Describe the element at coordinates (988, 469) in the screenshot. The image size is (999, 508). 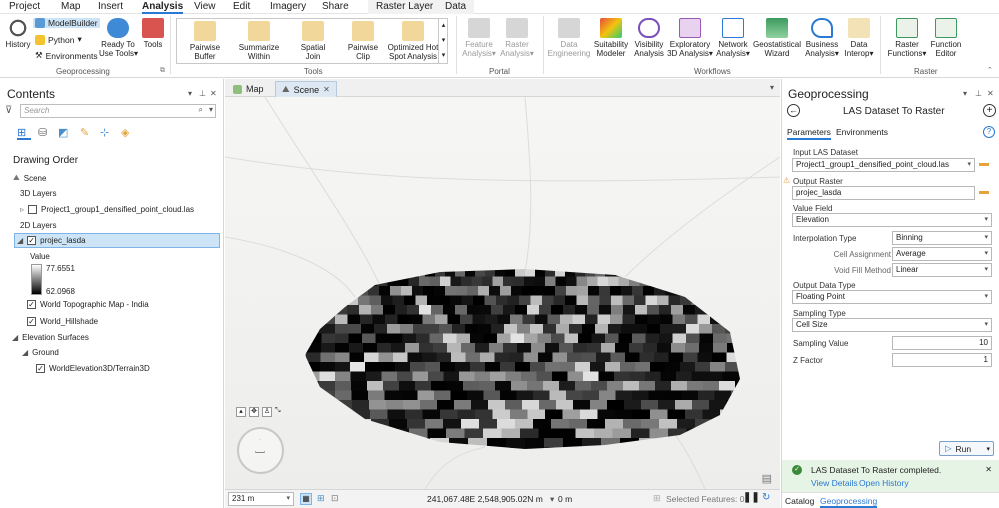
I see `close-banner-icon: ✕` at that location.